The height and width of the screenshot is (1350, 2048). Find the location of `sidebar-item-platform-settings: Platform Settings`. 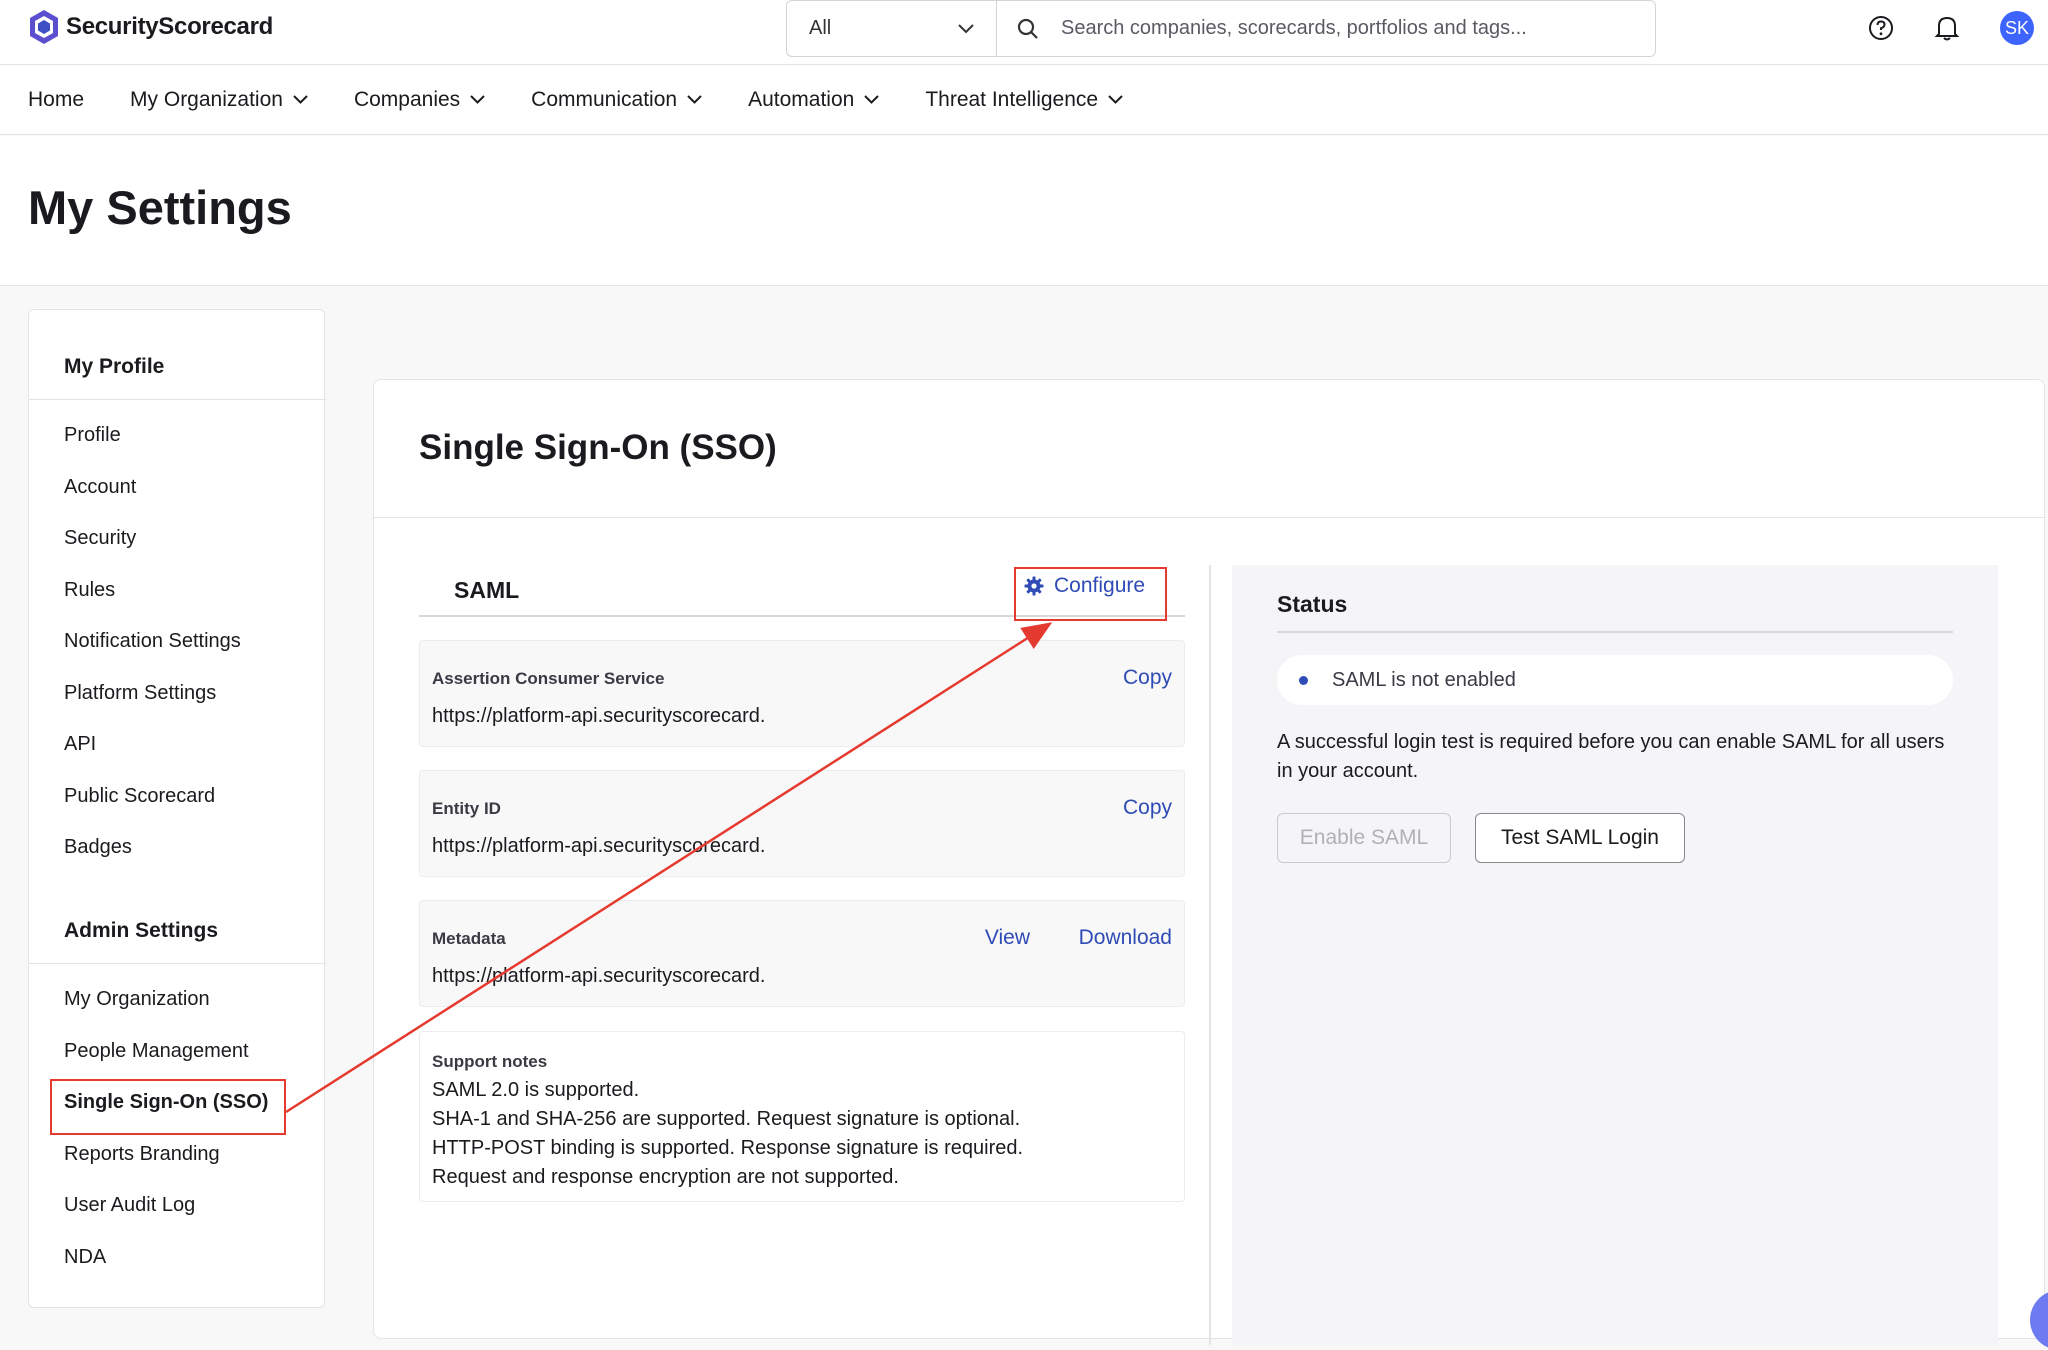

sidebar-item-platform-settings: Platform Settings is located at coordinates (140, 693).